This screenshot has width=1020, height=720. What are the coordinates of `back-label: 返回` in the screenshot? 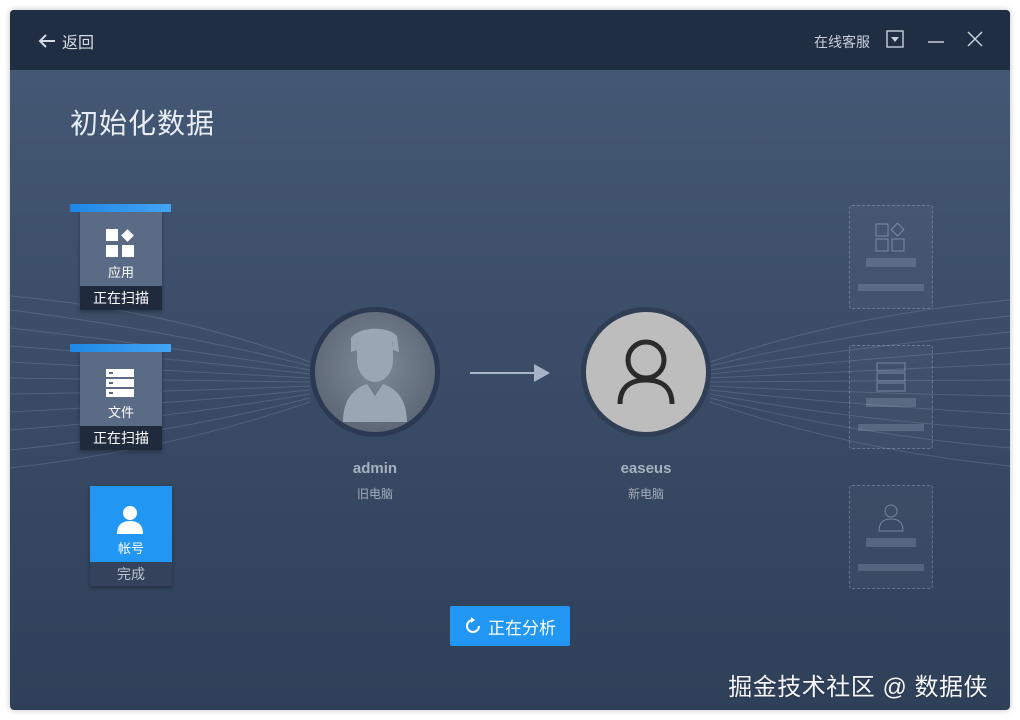 It's located at (78, 43).